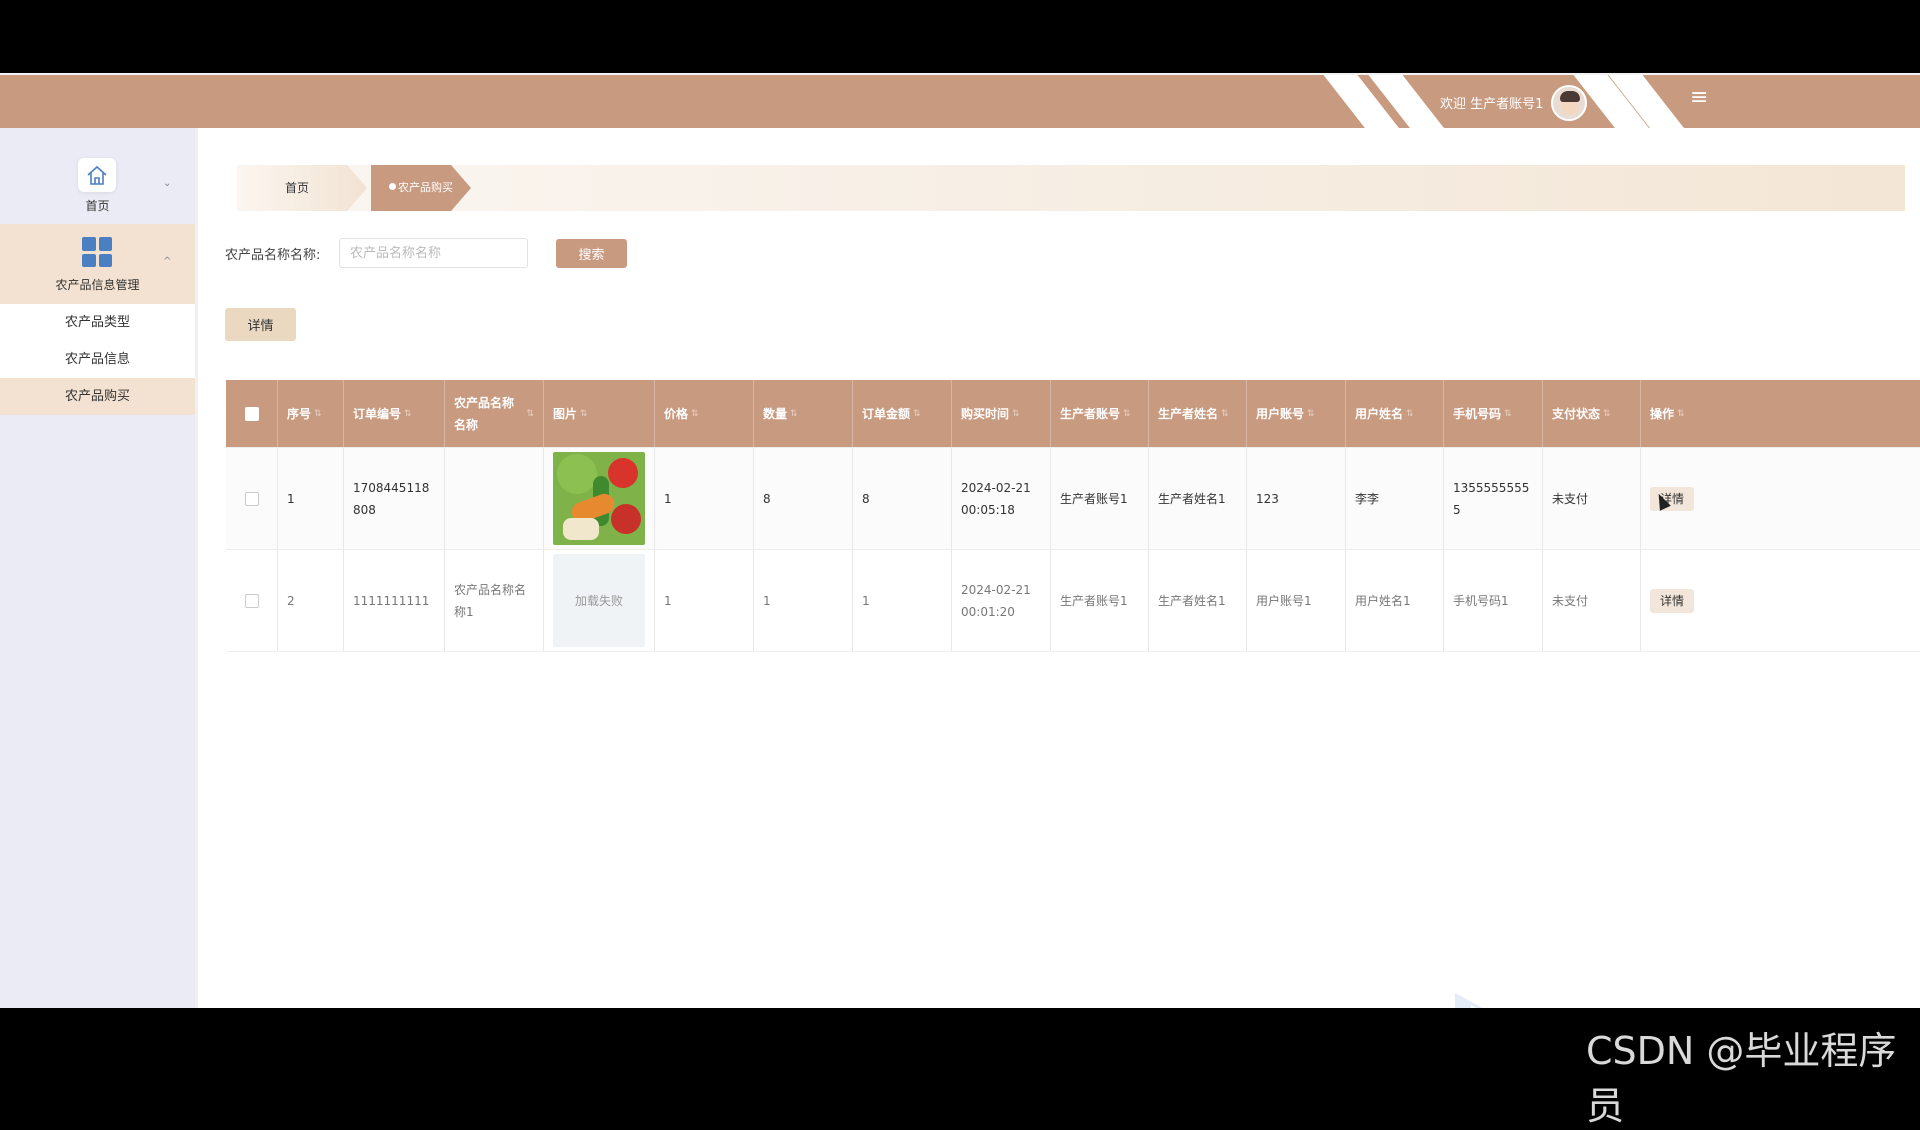  I want to click on column-header: 用户姓名 ⇅, so click(1395, 413).